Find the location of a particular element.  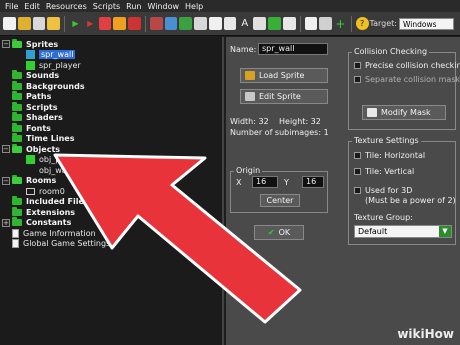

add-path-icon is located at coordinates (200, 23).